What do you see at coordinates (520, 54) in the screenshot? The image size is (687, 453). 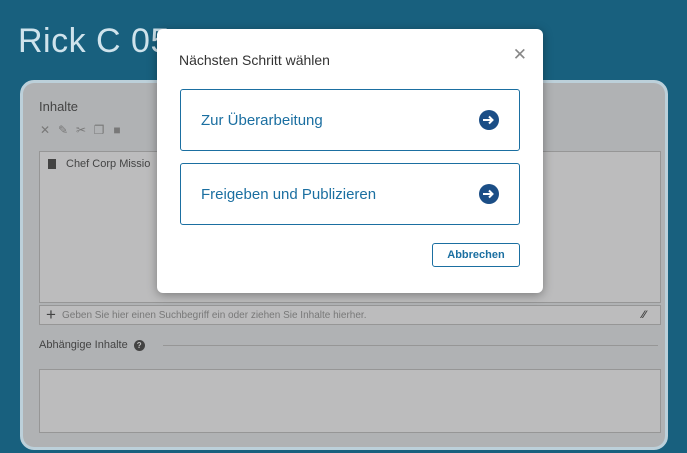 I see `close-icon: ✕` at bounding box center [520, 54].